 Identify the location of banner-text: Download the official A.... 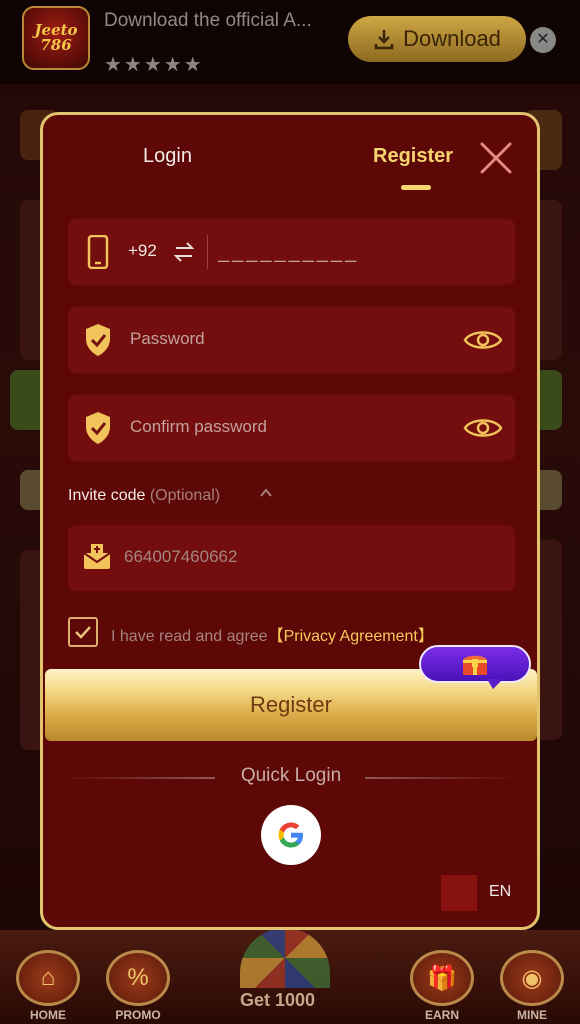
(208, 20).